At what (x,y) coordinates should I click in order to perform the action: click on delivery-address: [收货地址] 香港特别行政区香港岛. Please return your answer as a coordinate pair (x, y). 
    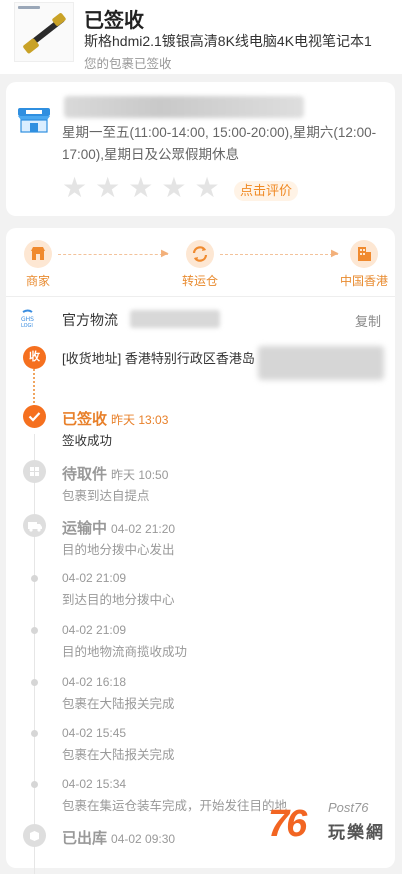
    Looking at the image, I should click on (158, 358).